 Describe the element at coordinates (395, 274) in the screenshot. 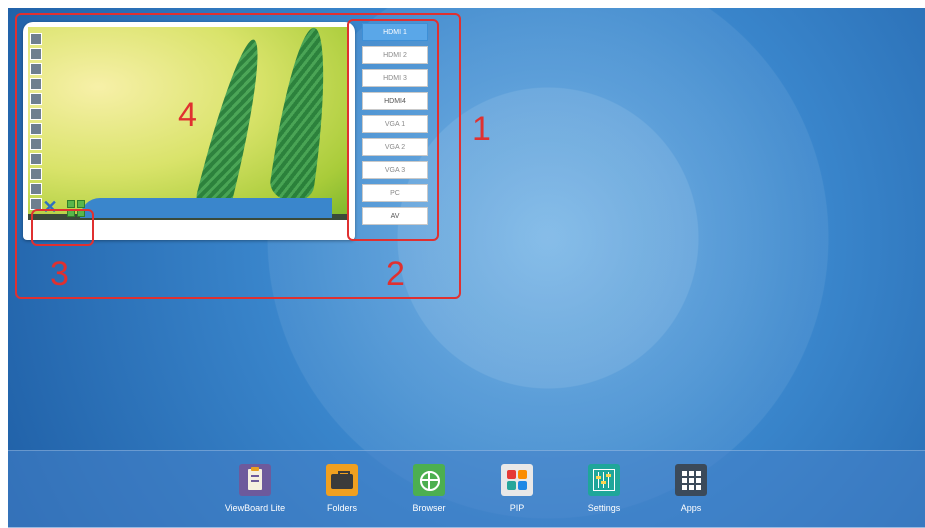

I see `annotation-number-2: 2` at that location.